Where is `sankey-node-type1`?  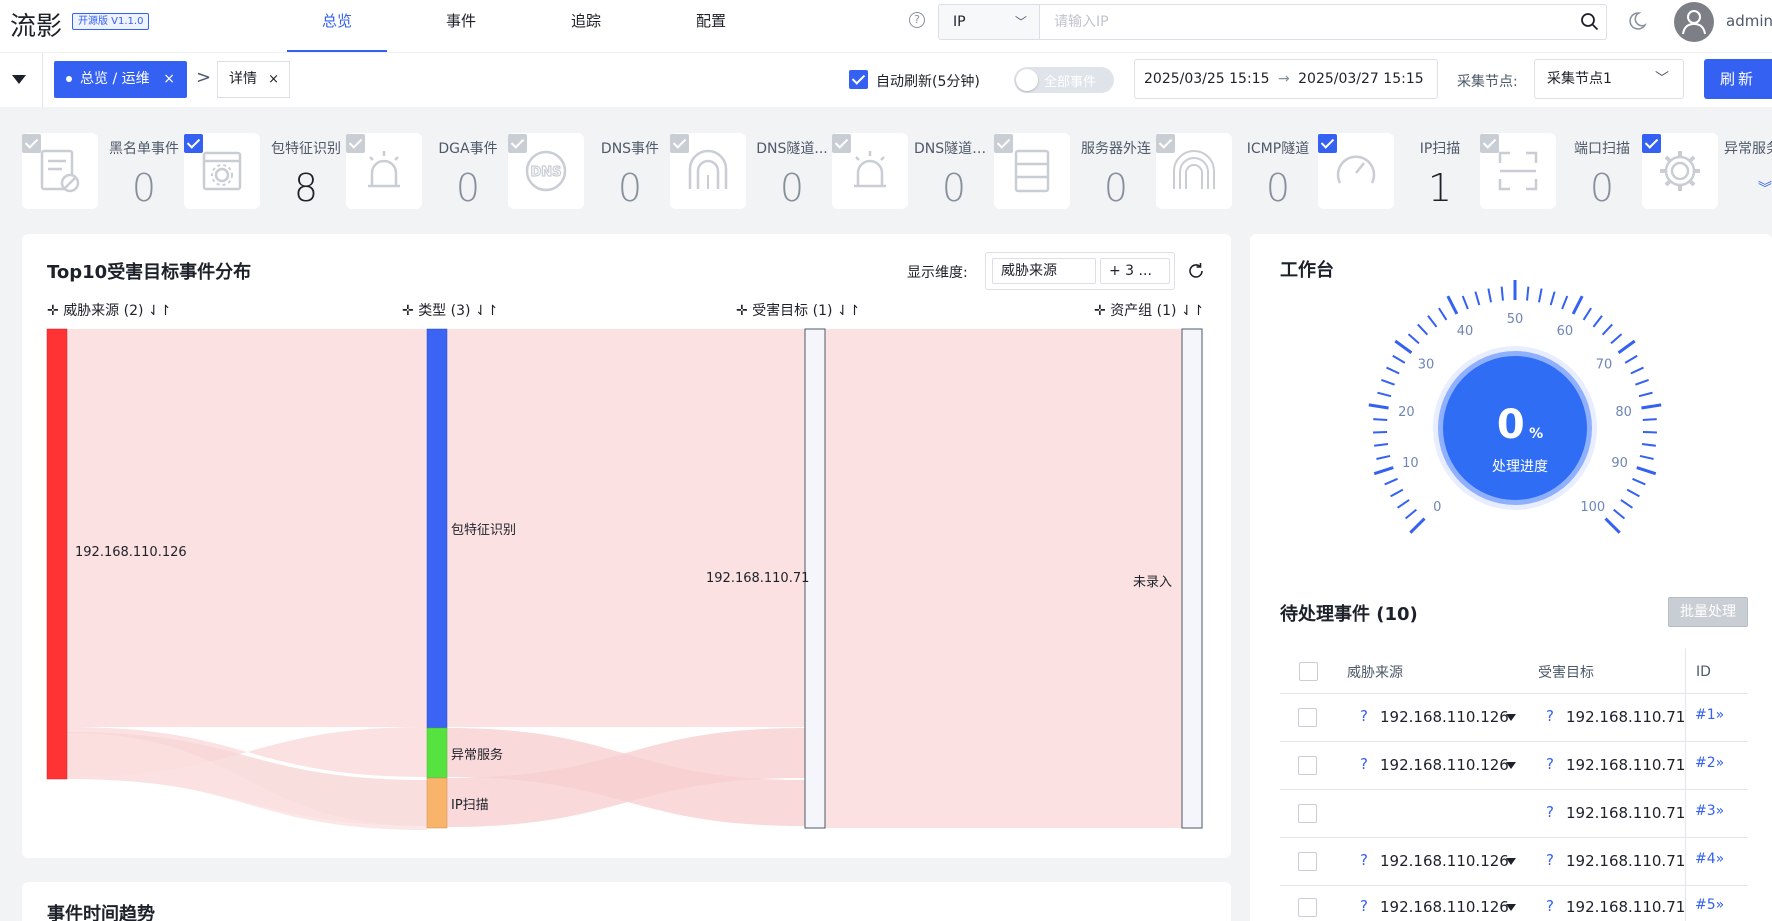
sankey-node-type1 is located at coordinates (437, 528).